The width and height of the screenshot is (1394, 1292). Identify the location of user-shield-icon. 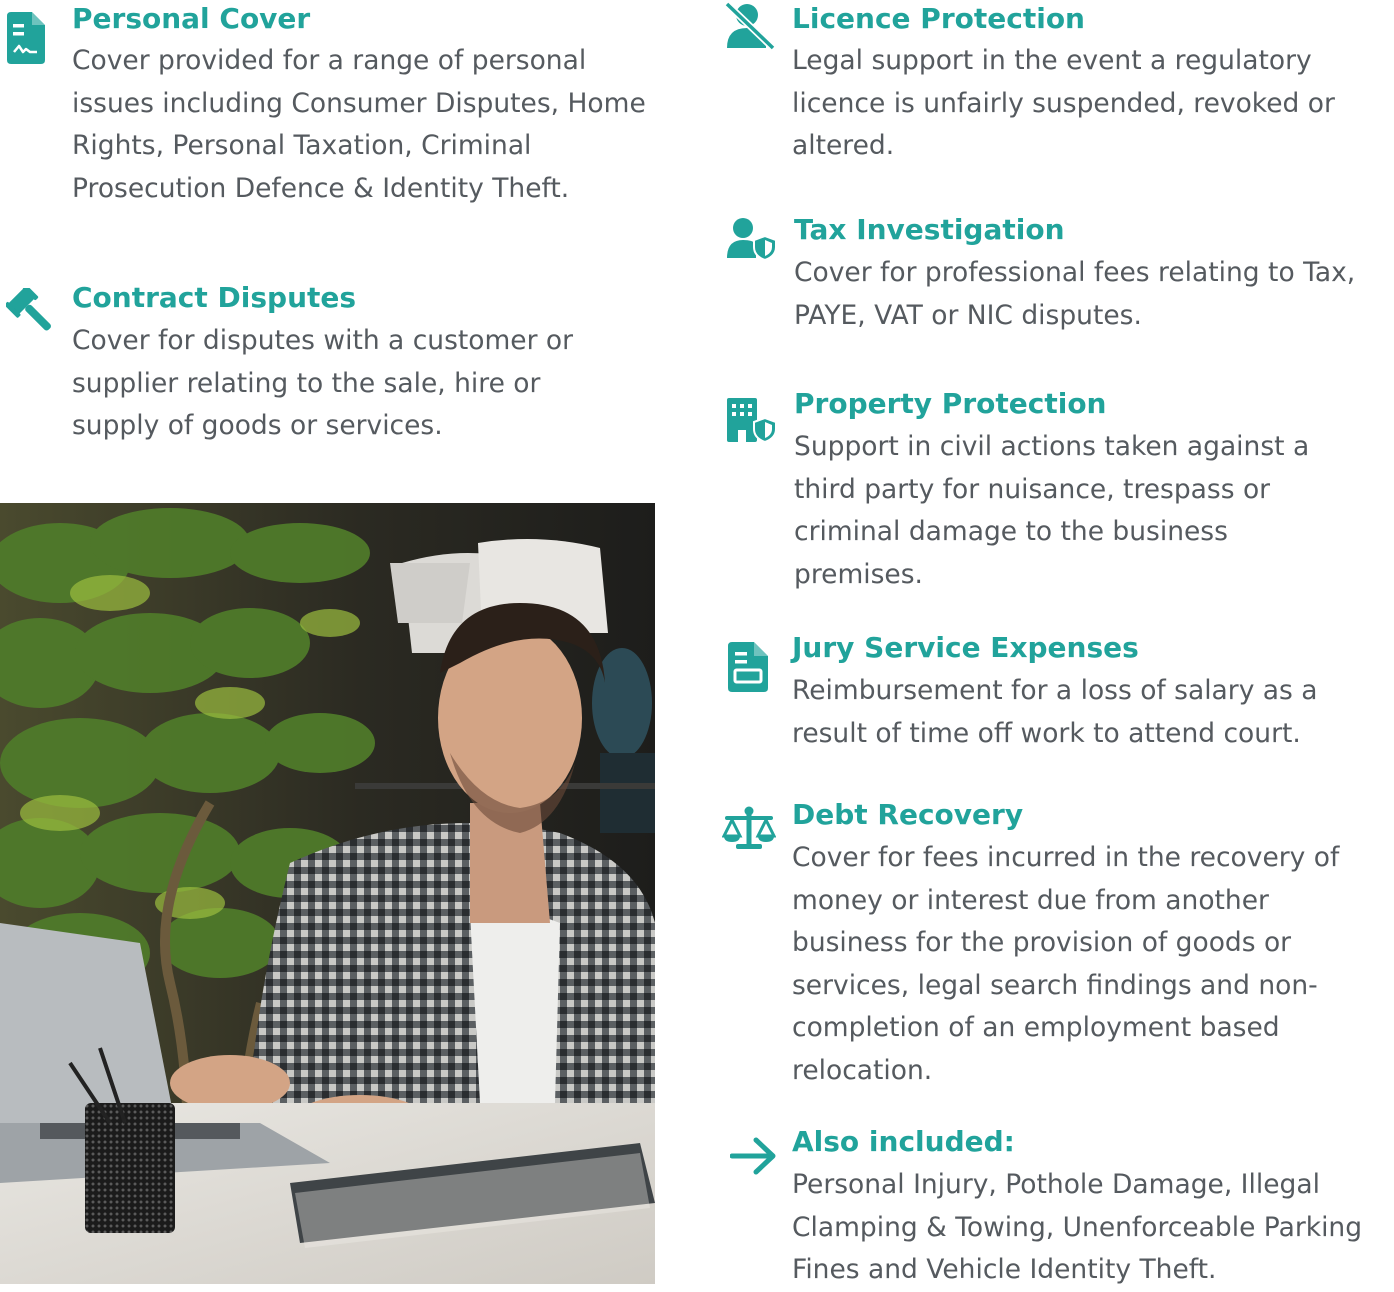
(752, 239).